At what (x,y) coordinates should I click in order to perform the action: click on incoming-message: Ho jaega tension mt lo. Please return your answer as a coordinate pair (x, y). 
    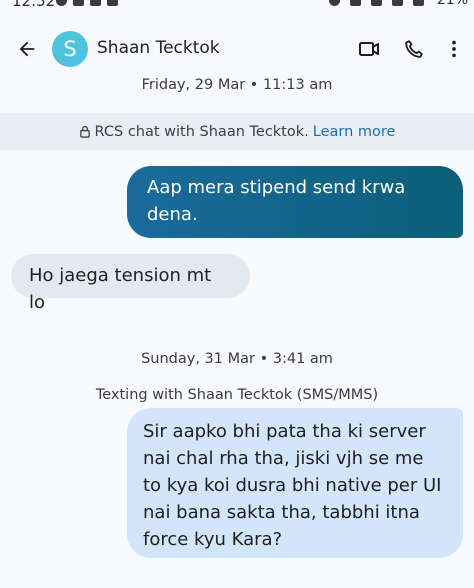
    Looking at the image, I should click on (130, 283).